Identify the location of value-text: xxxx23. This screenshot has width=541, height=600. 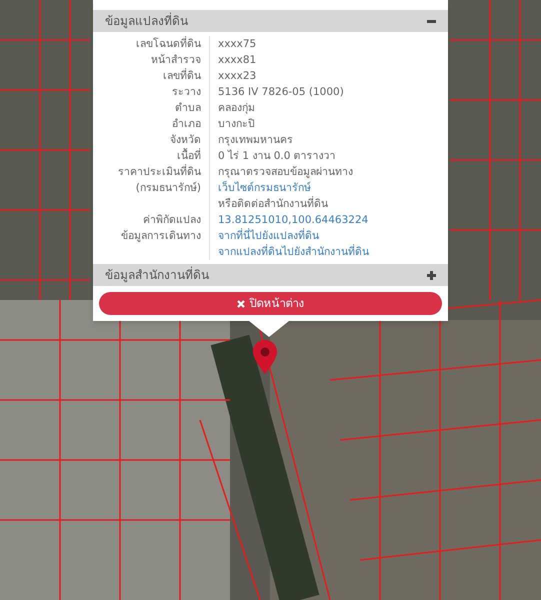
(237, 76).